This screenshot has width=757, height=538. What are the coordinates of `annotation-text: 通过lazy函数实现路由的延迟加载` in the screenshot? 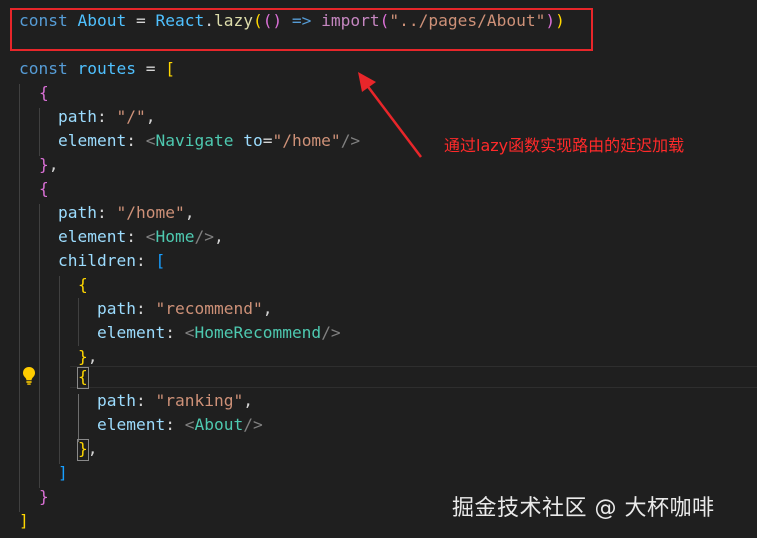 It's located at (564, 145).